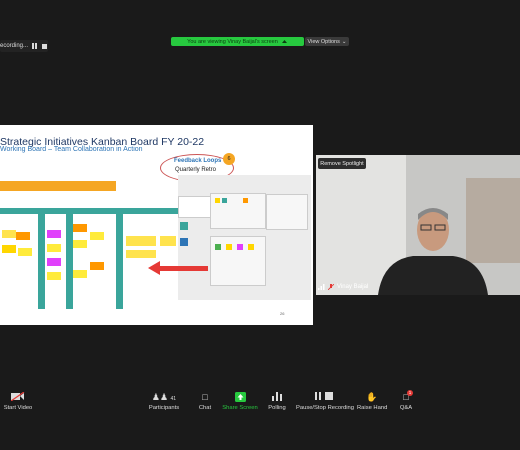  I want to click on polling-button: Polling, so click(277, 401).